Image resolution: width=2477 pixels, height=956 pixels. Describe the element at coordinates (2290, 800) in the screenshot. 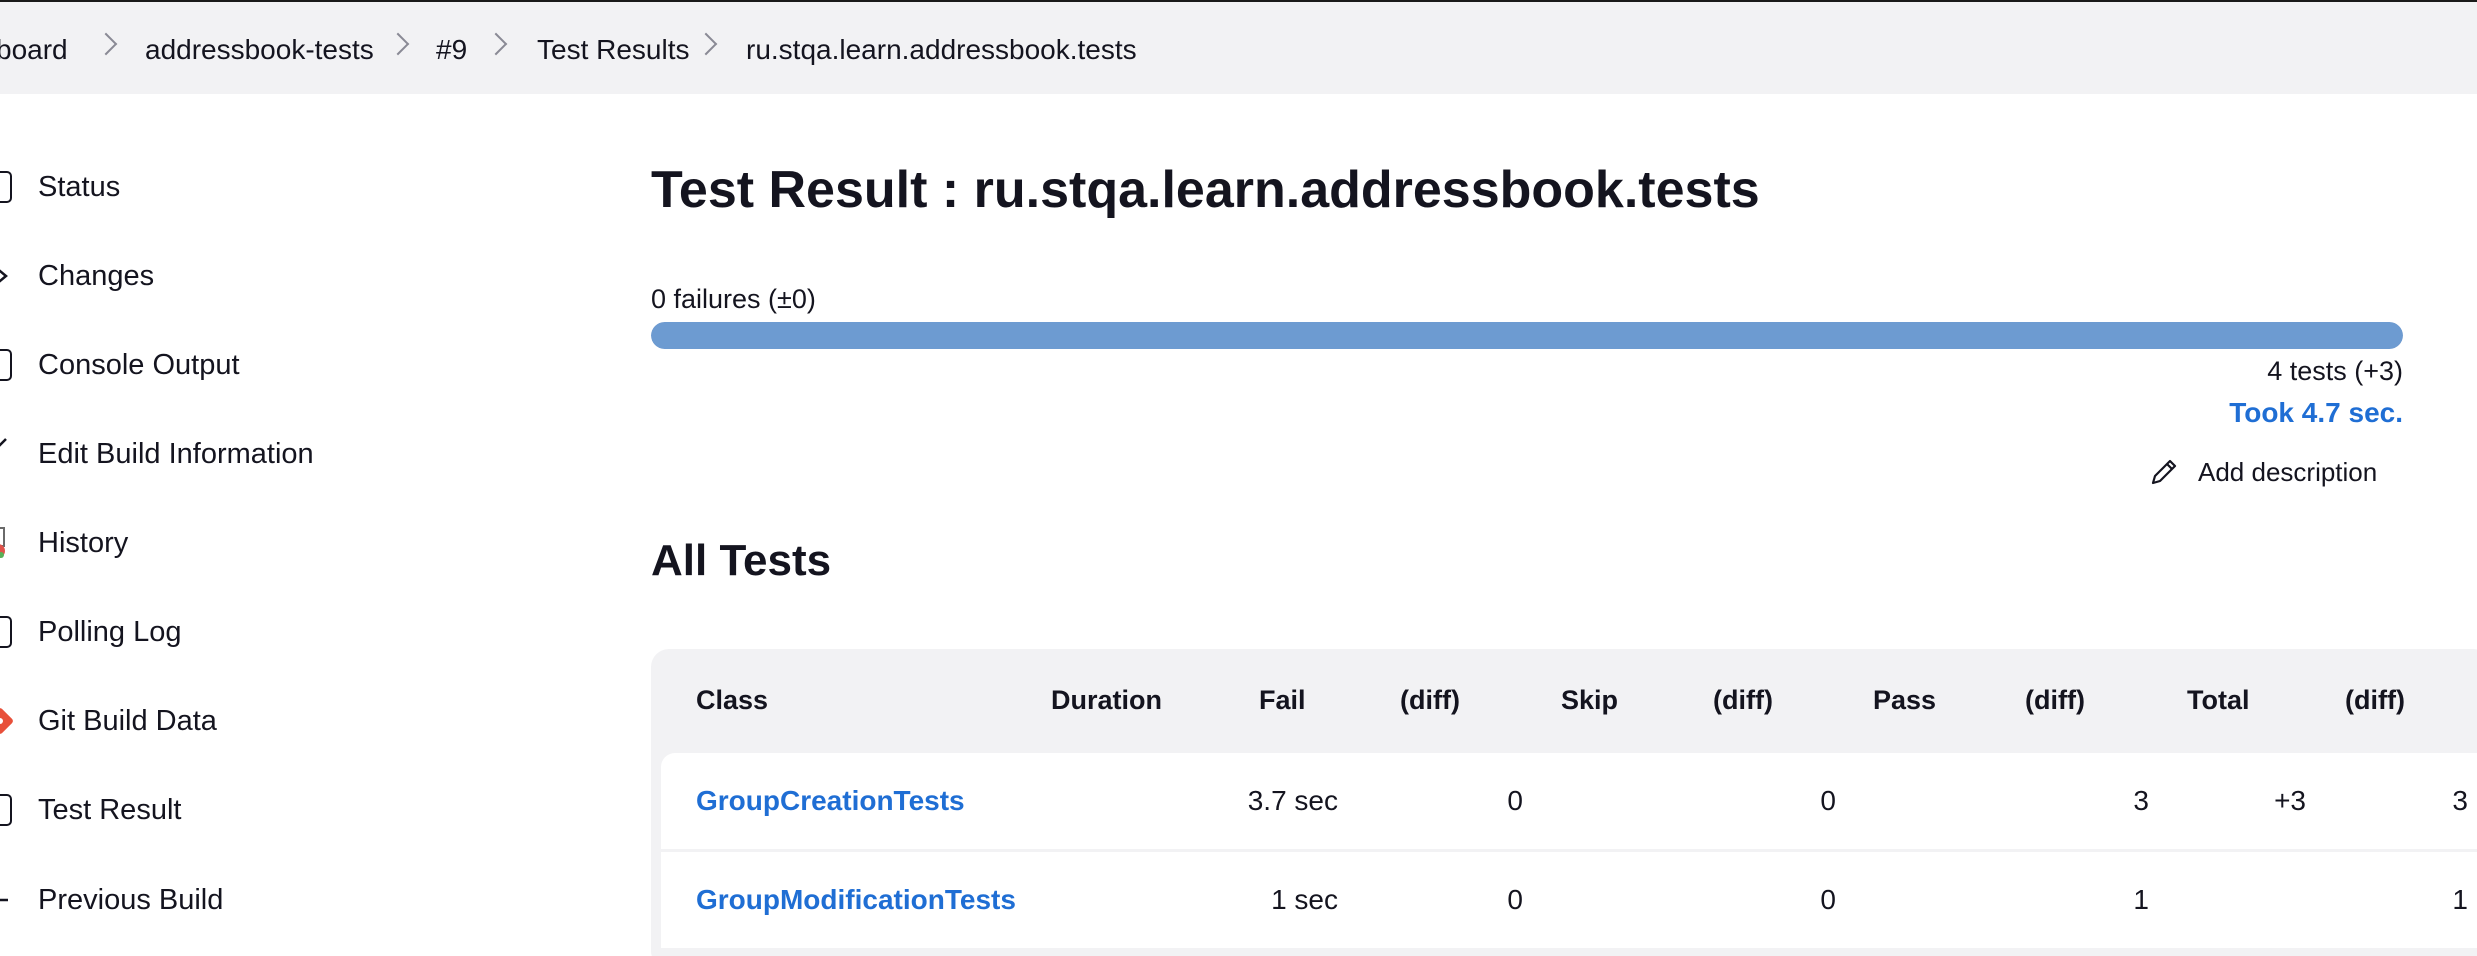

I see `pass-diff-cell: +3` at that location.